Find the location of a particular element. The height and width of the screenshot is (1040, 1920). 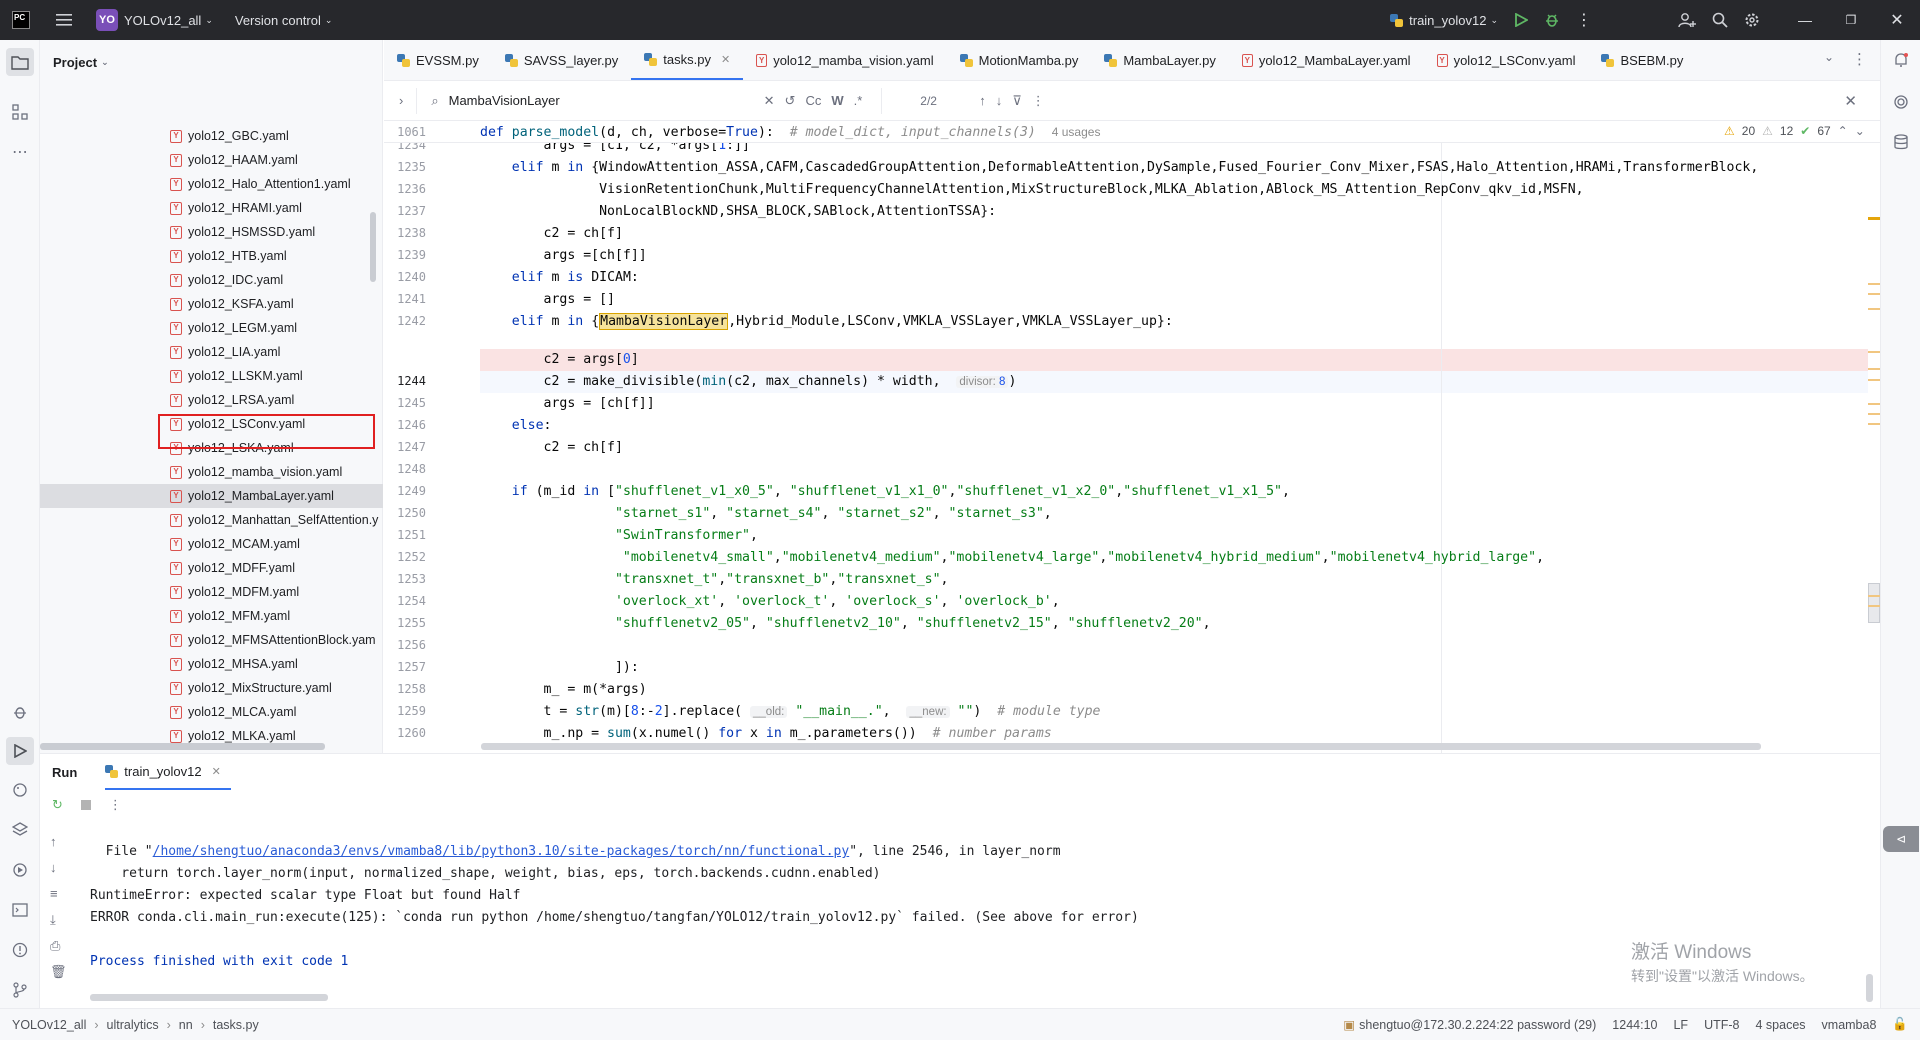

editor-tab: MambaLayer.py is located at coordinates (1160, 60).